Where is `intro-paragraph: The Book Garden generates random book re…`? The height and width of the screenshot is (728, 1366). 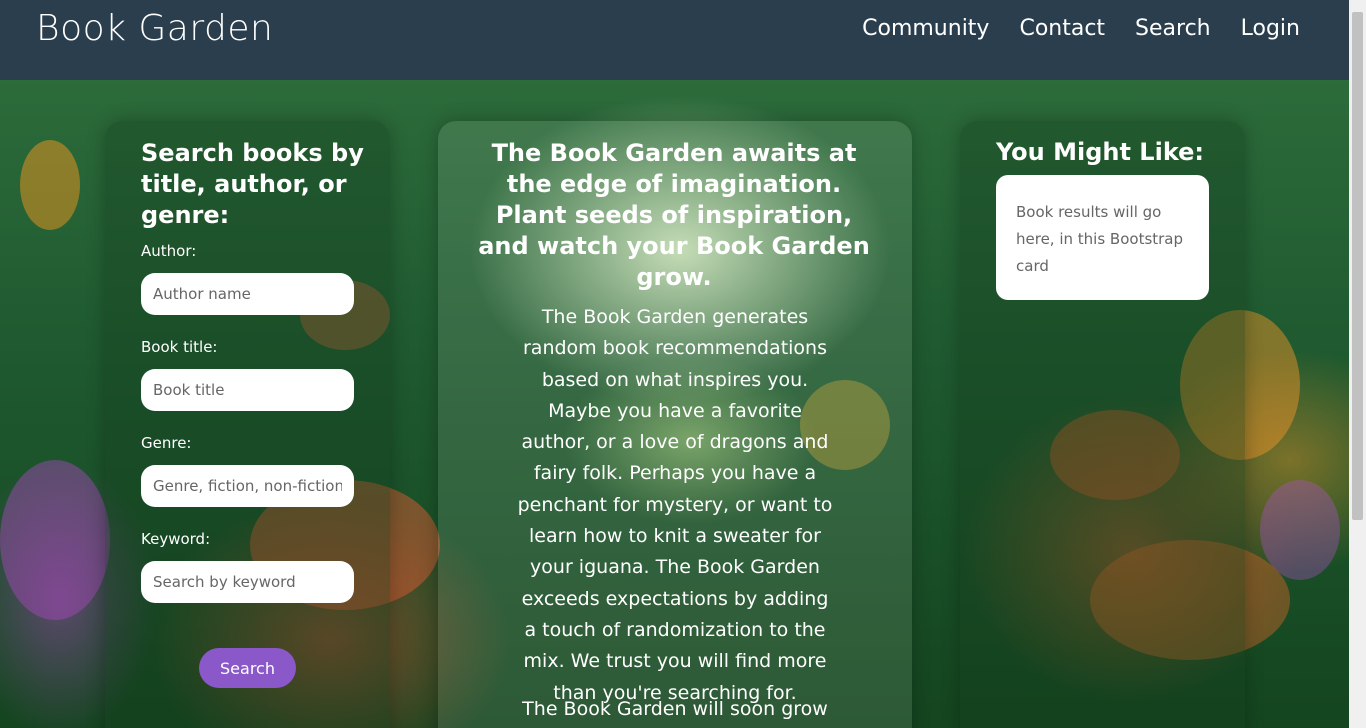
intro-paragraph: The Book Garden generates random book re… is located at coordinates (675, 505).